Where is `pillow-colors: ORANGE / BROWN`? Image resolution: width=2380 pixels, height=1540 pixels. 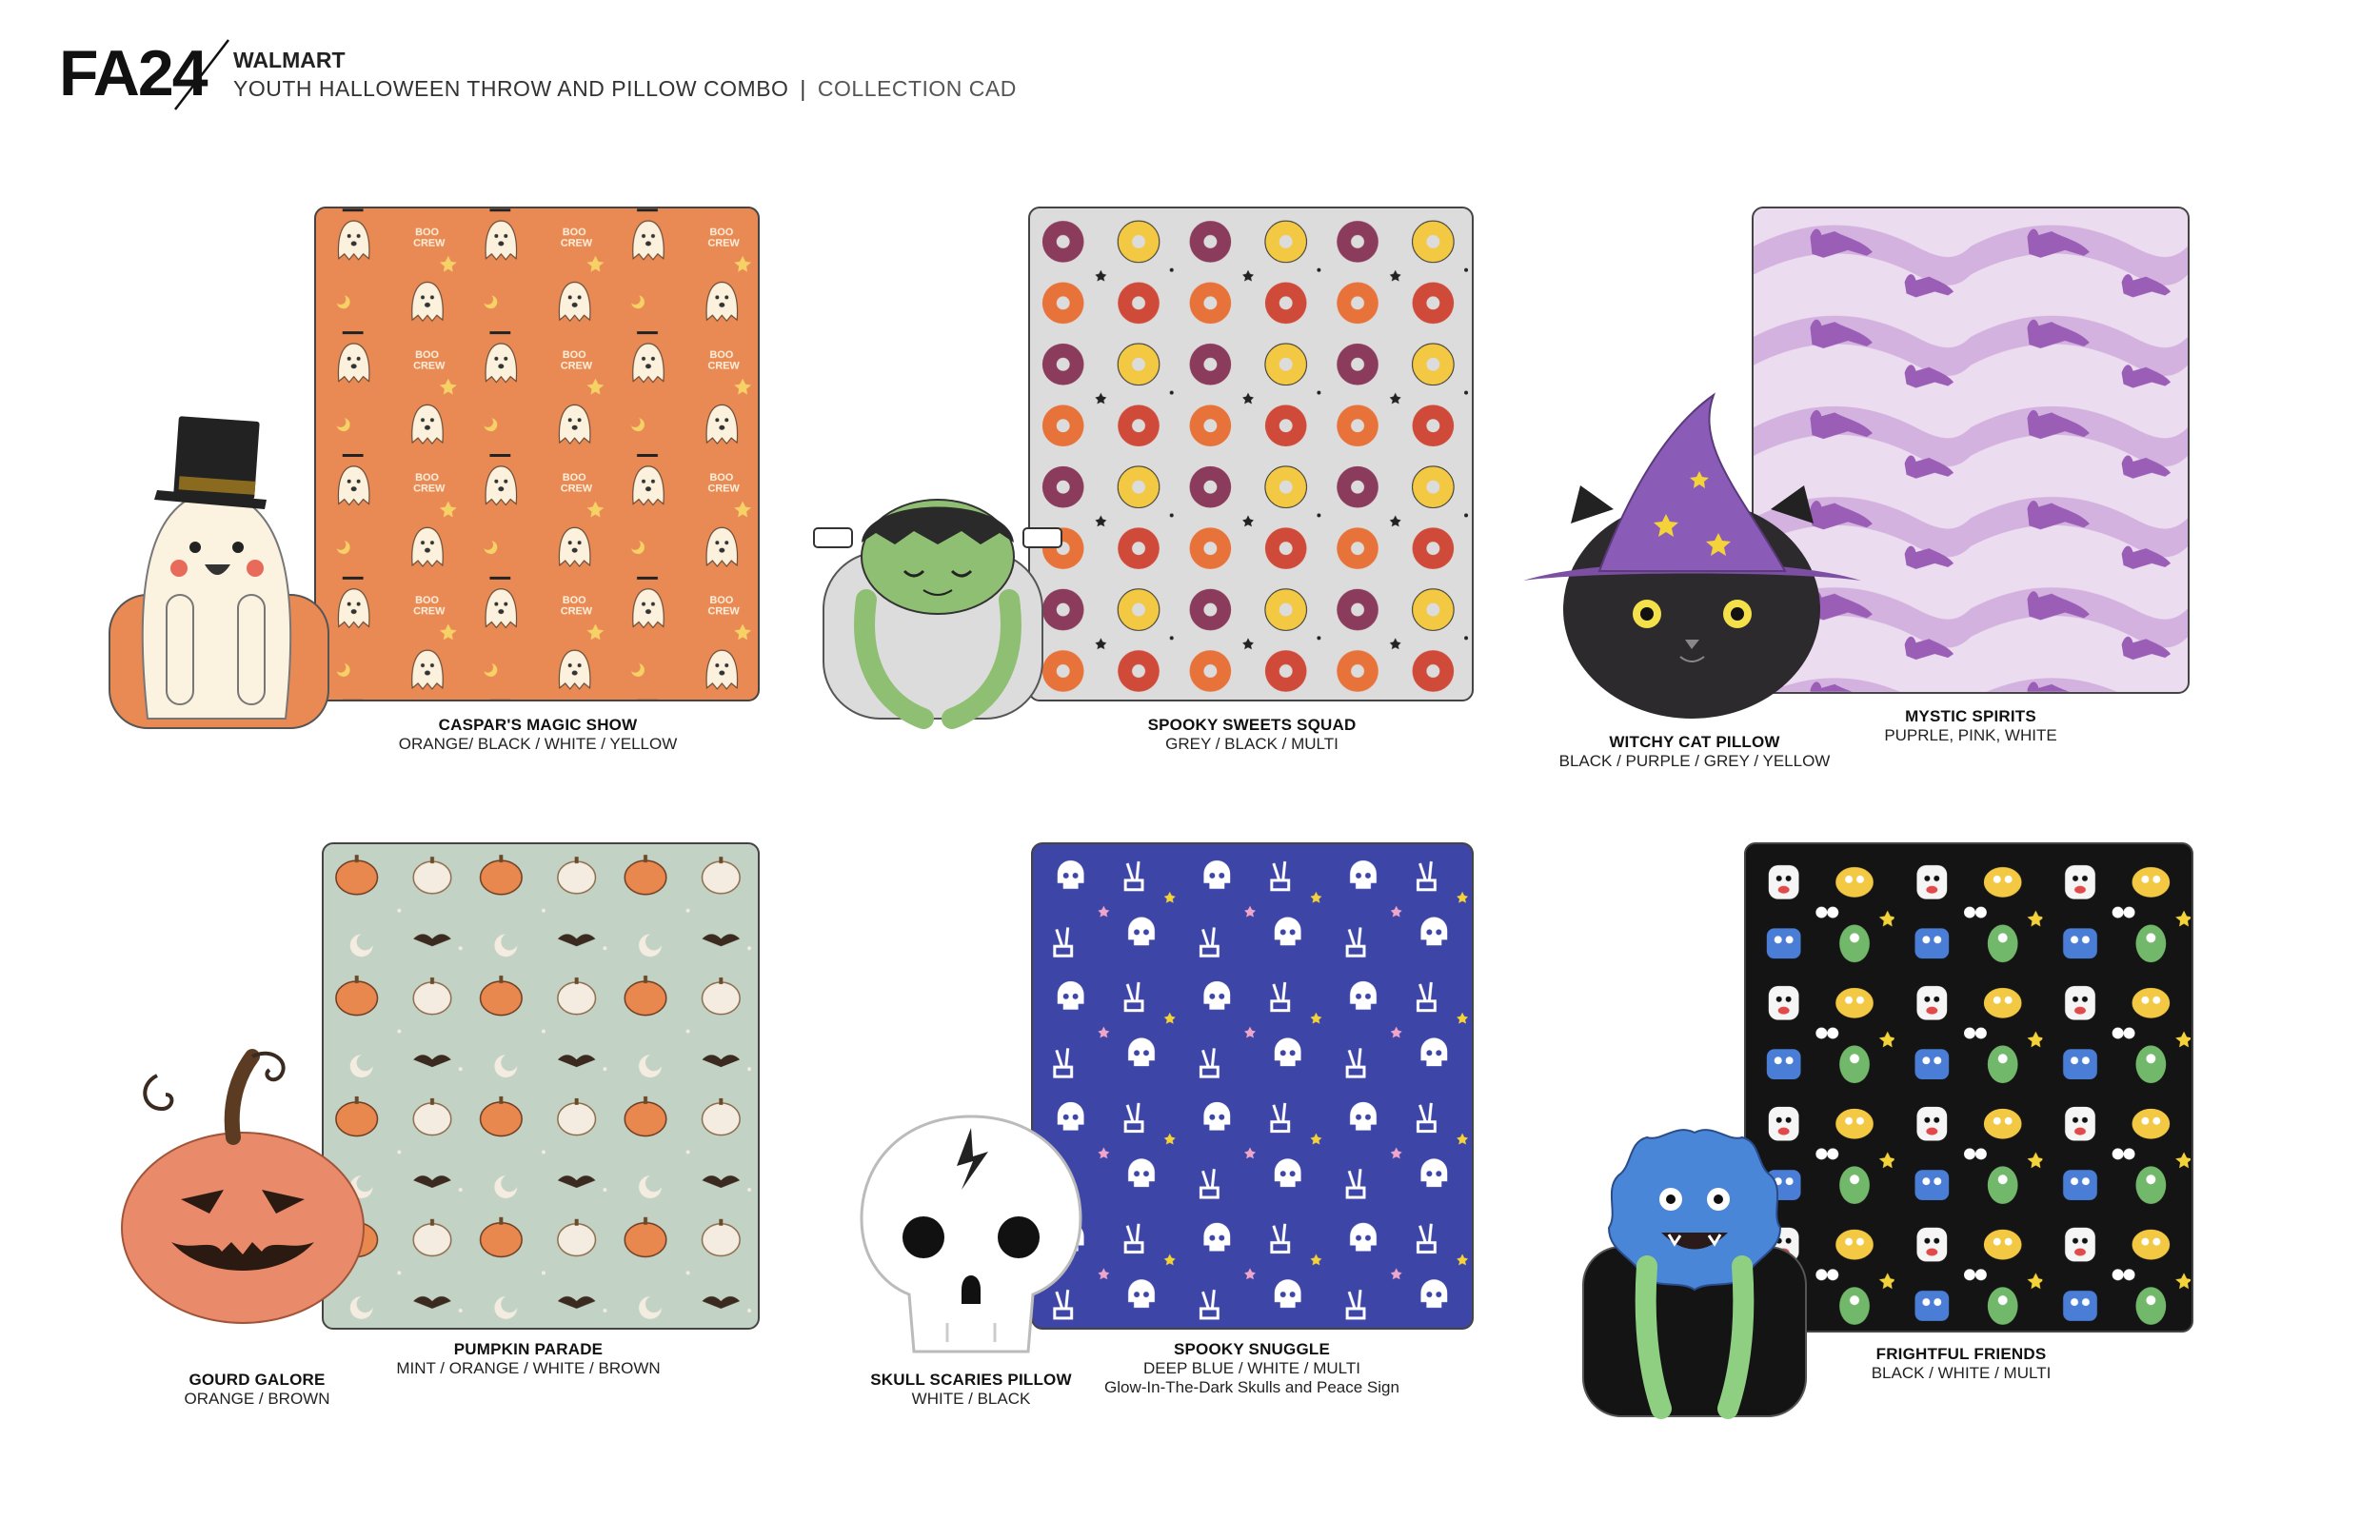
pillow-colors: ORANGE / BROWN is located at coordinates (257, 1399).